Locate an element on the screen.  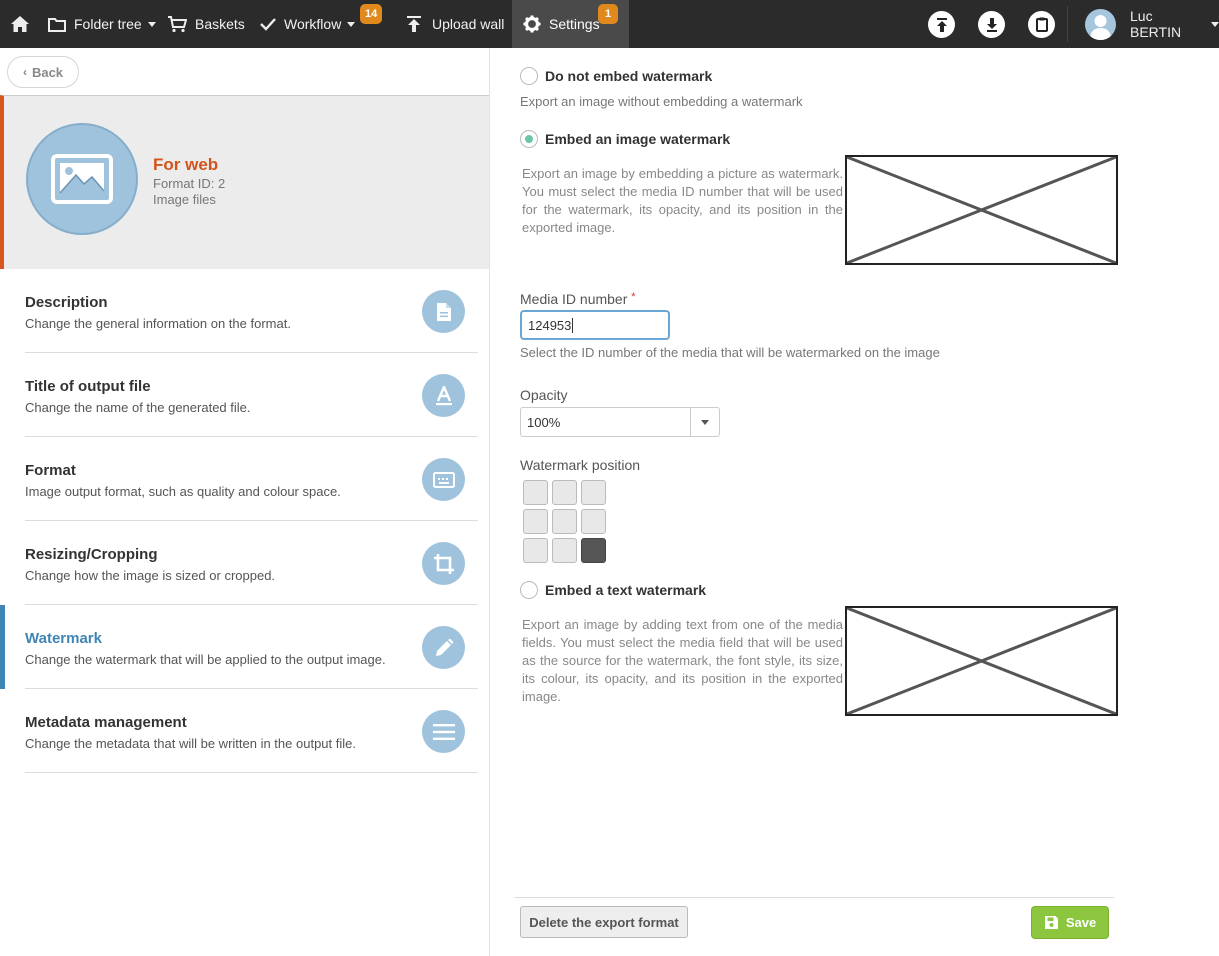
text-cursor is located at coordinates (573, 325).